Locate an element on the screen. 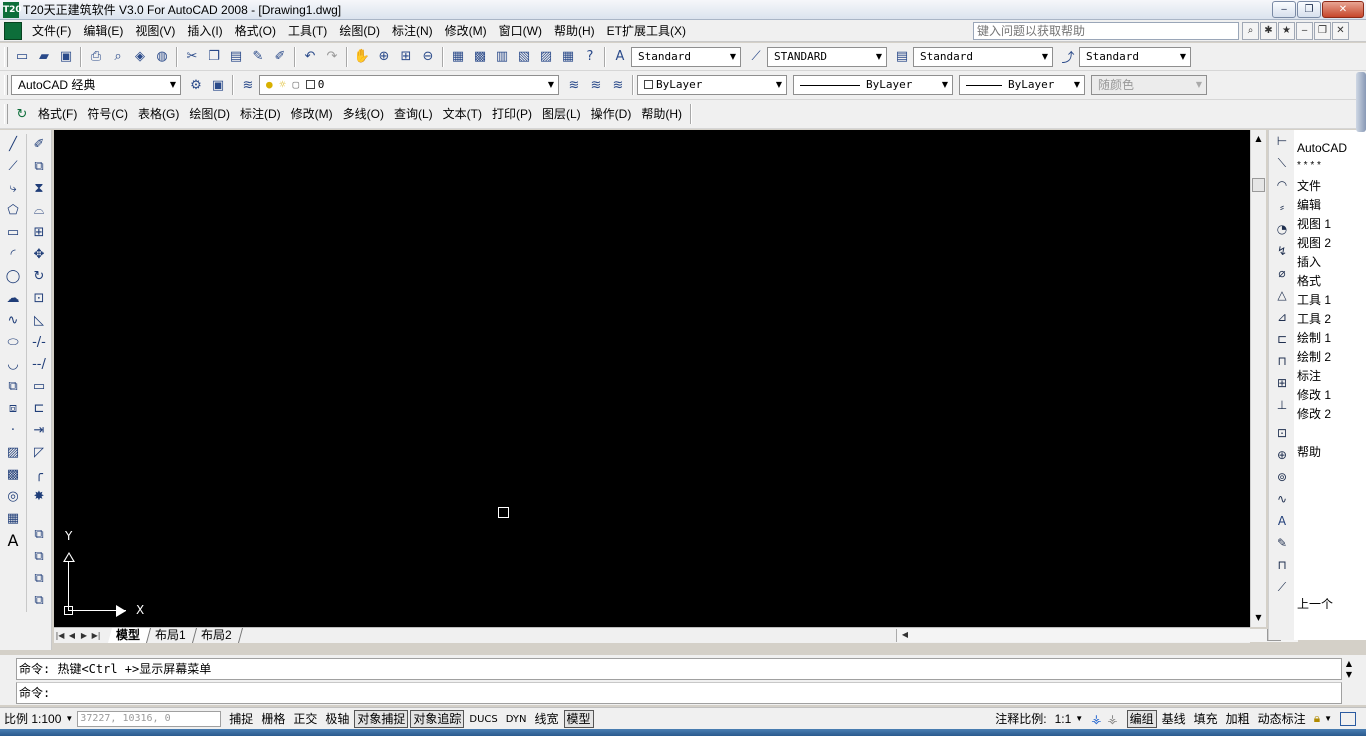 This screenshot has width=1366, height=736. multileader-style-select: Standard ▼ is located at coordinates (1135, 56).